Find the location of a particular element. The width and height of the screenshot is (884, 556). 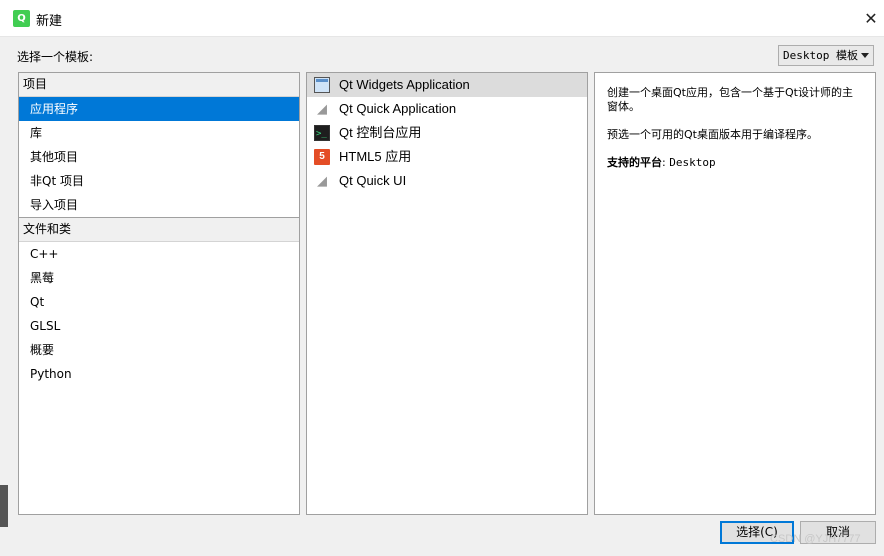

background-window-strip is located at coordinates (4, 506).